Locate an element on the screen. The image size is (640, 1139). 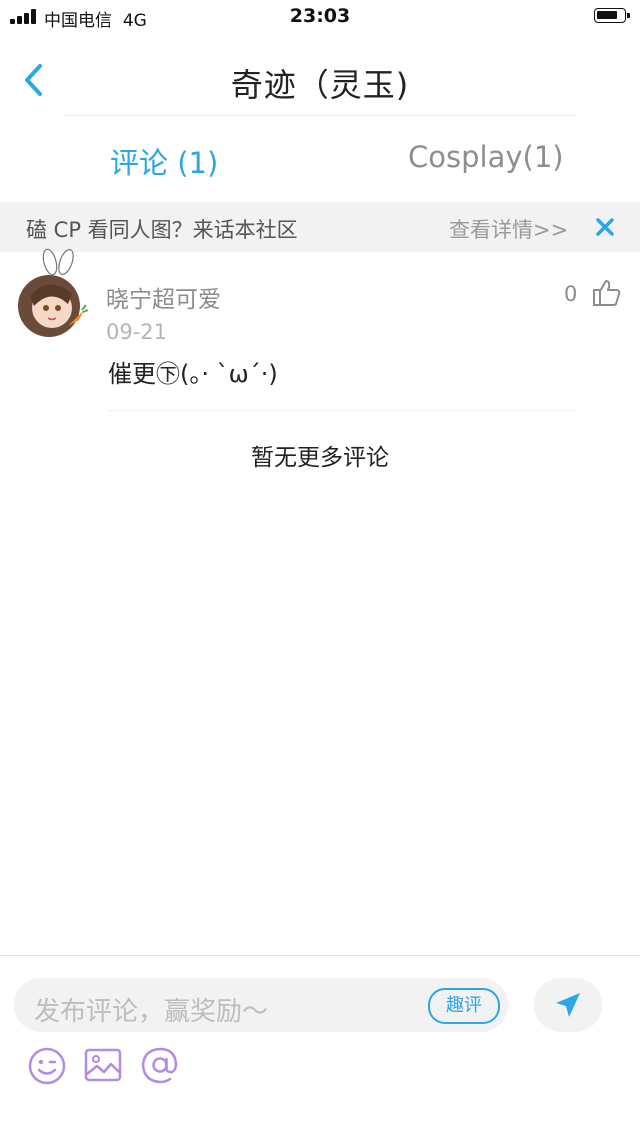
comment-input: 发布评论，赢奖励～ 趣评 is located at coordinates (261, 1005).